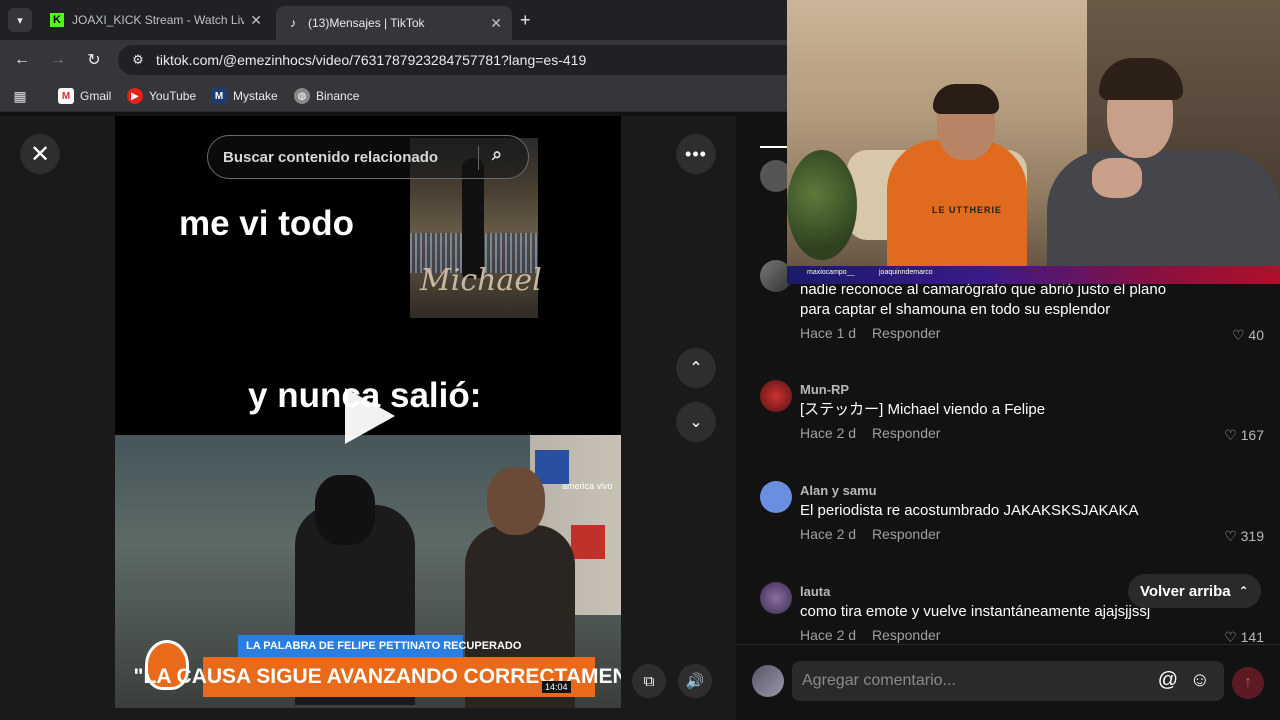 Image resolution: width=1280 pixels, height=720 pixels. Describe the element at coordinates (695, 681) in the screenshot. I see `volume-icon: 🔊` at that location.